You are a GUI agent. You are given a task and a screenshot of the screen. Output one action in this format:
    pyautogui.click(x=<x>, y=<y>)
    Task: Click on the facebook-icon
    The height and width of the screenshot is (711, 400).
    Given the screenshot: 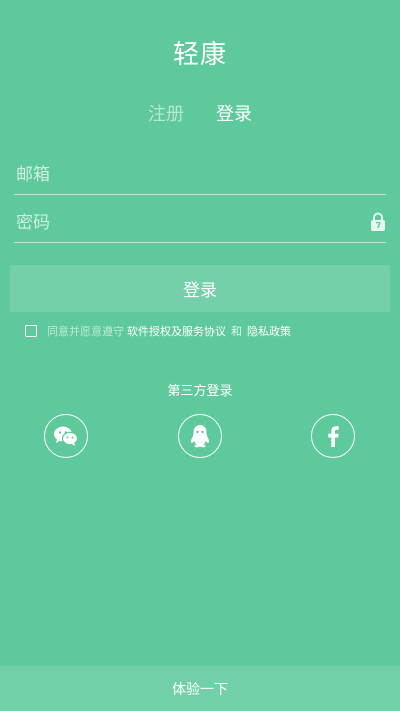 What is the action you would take?
    pyautogui.click(x=333, y=436)
    